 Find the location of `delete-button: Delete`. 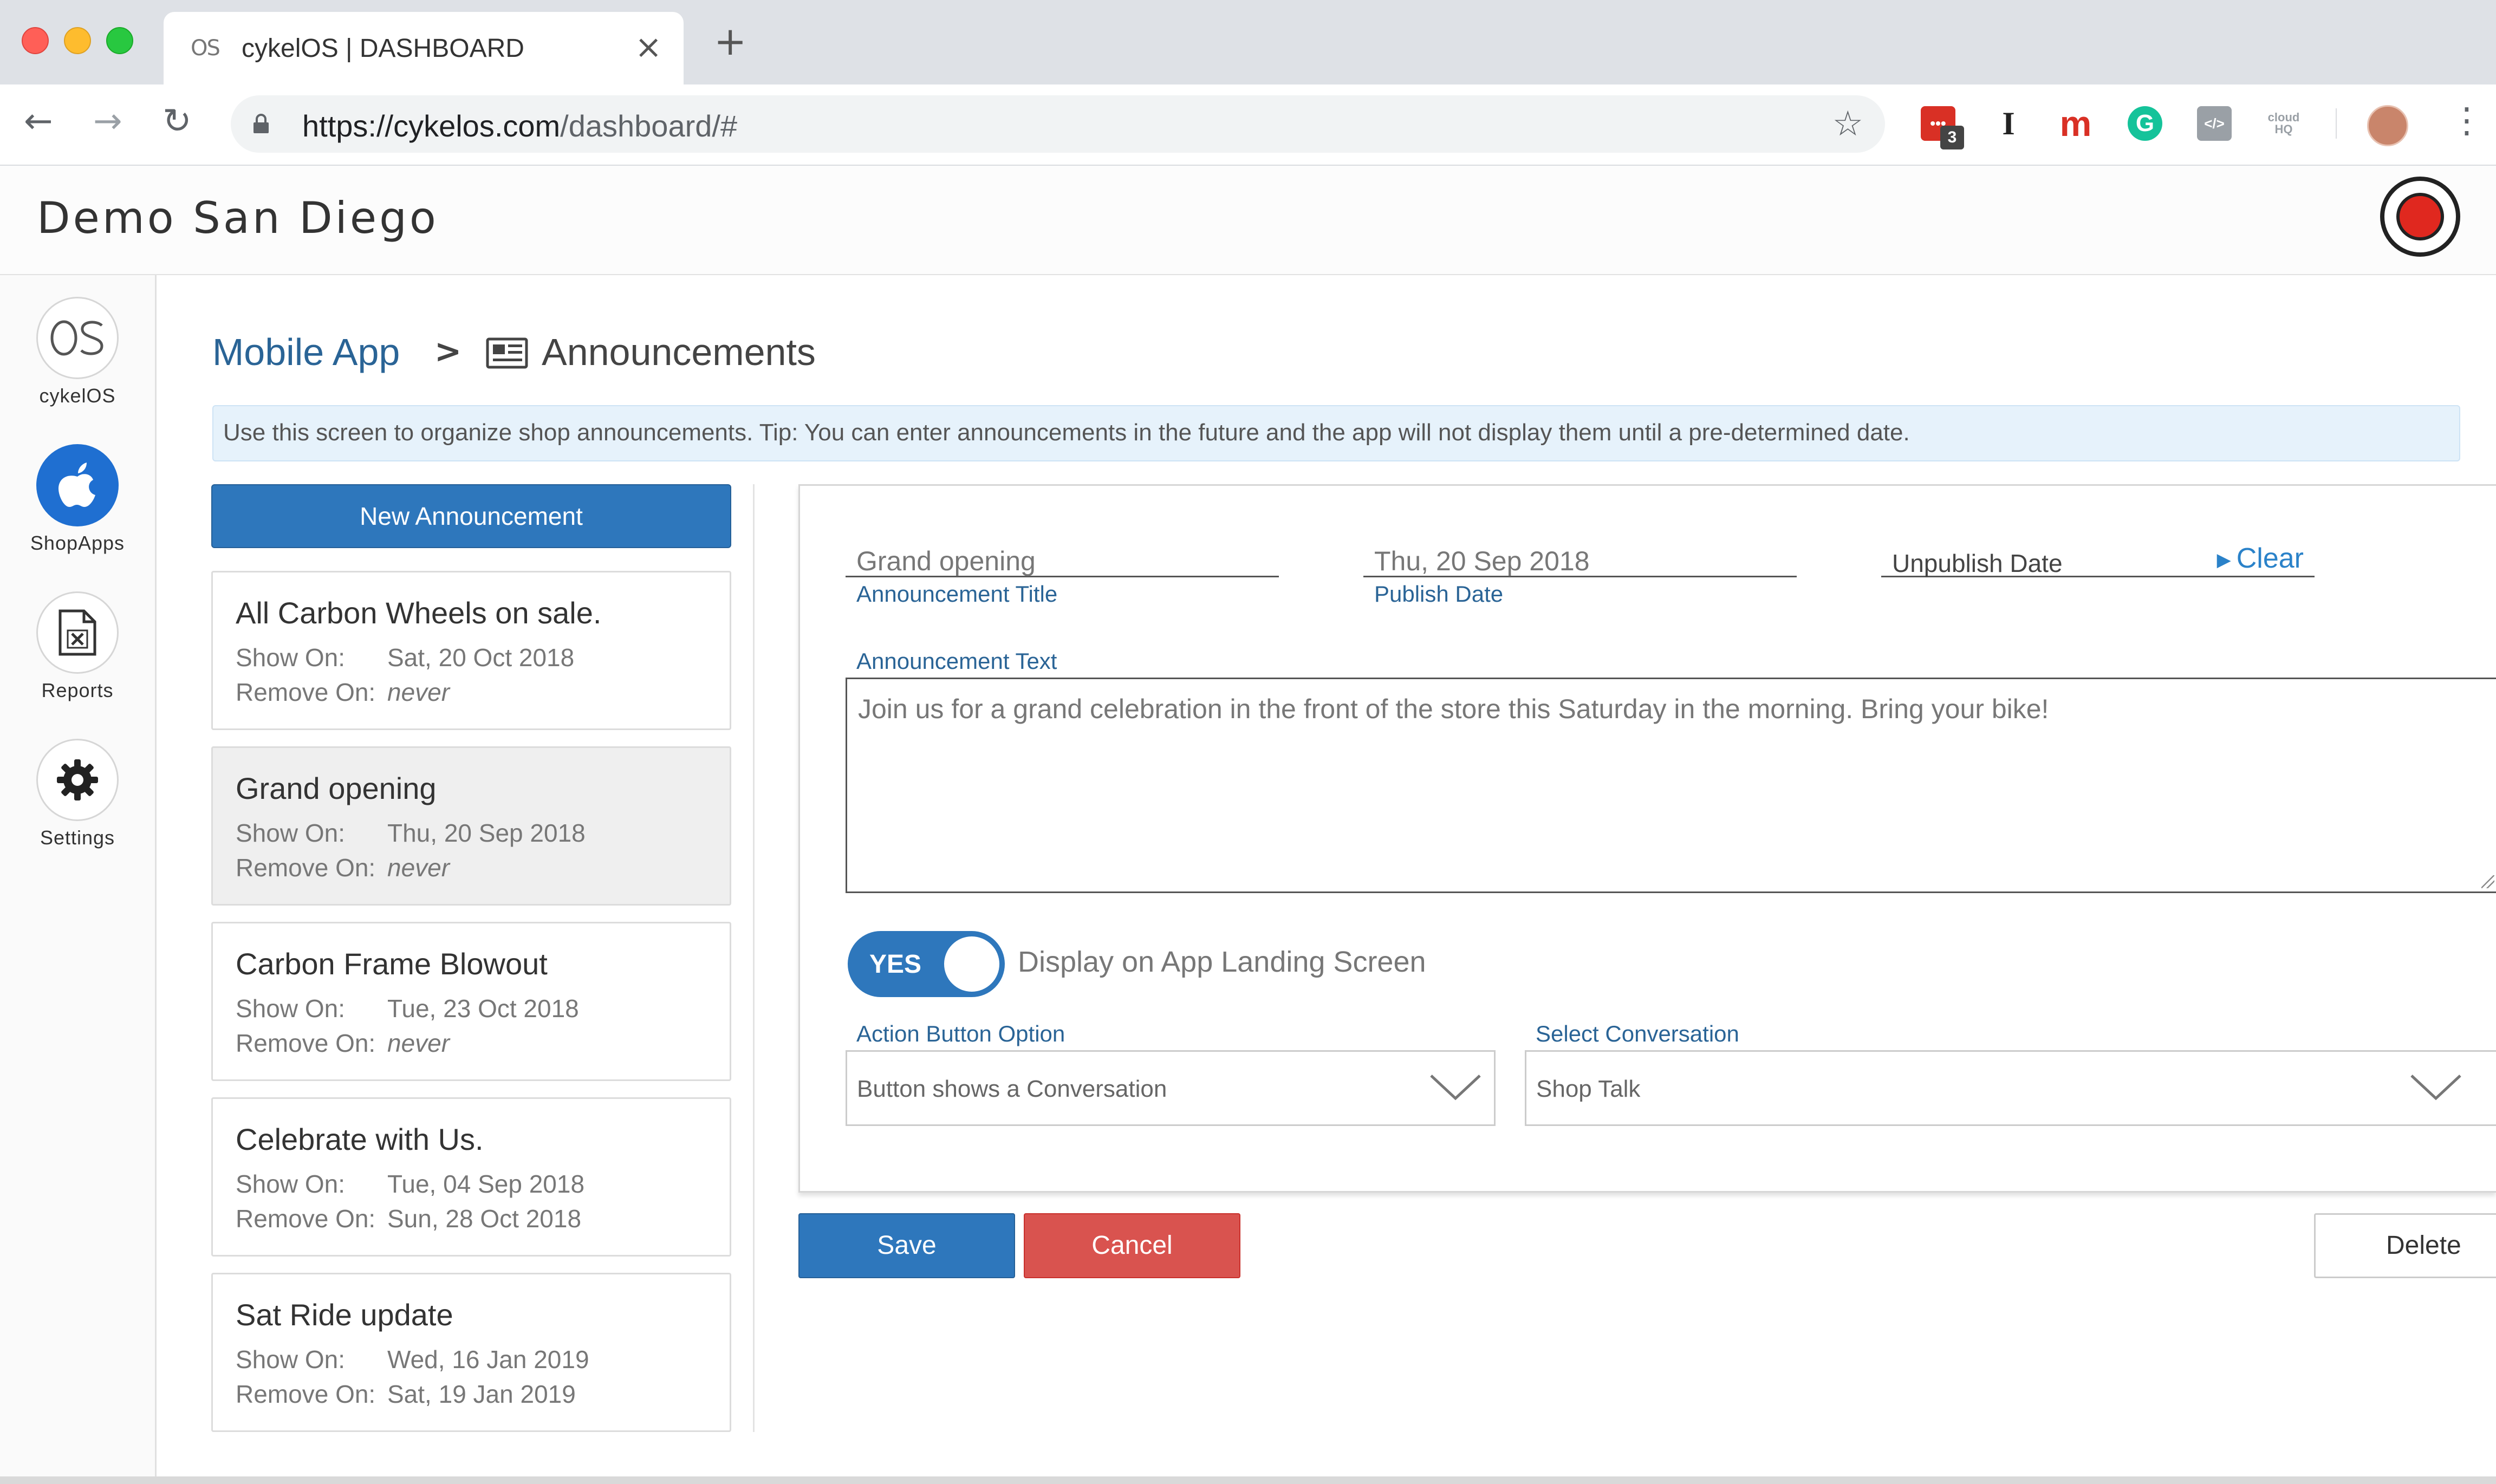

delete-button: Delete is located at coordinates (2405, 1246).